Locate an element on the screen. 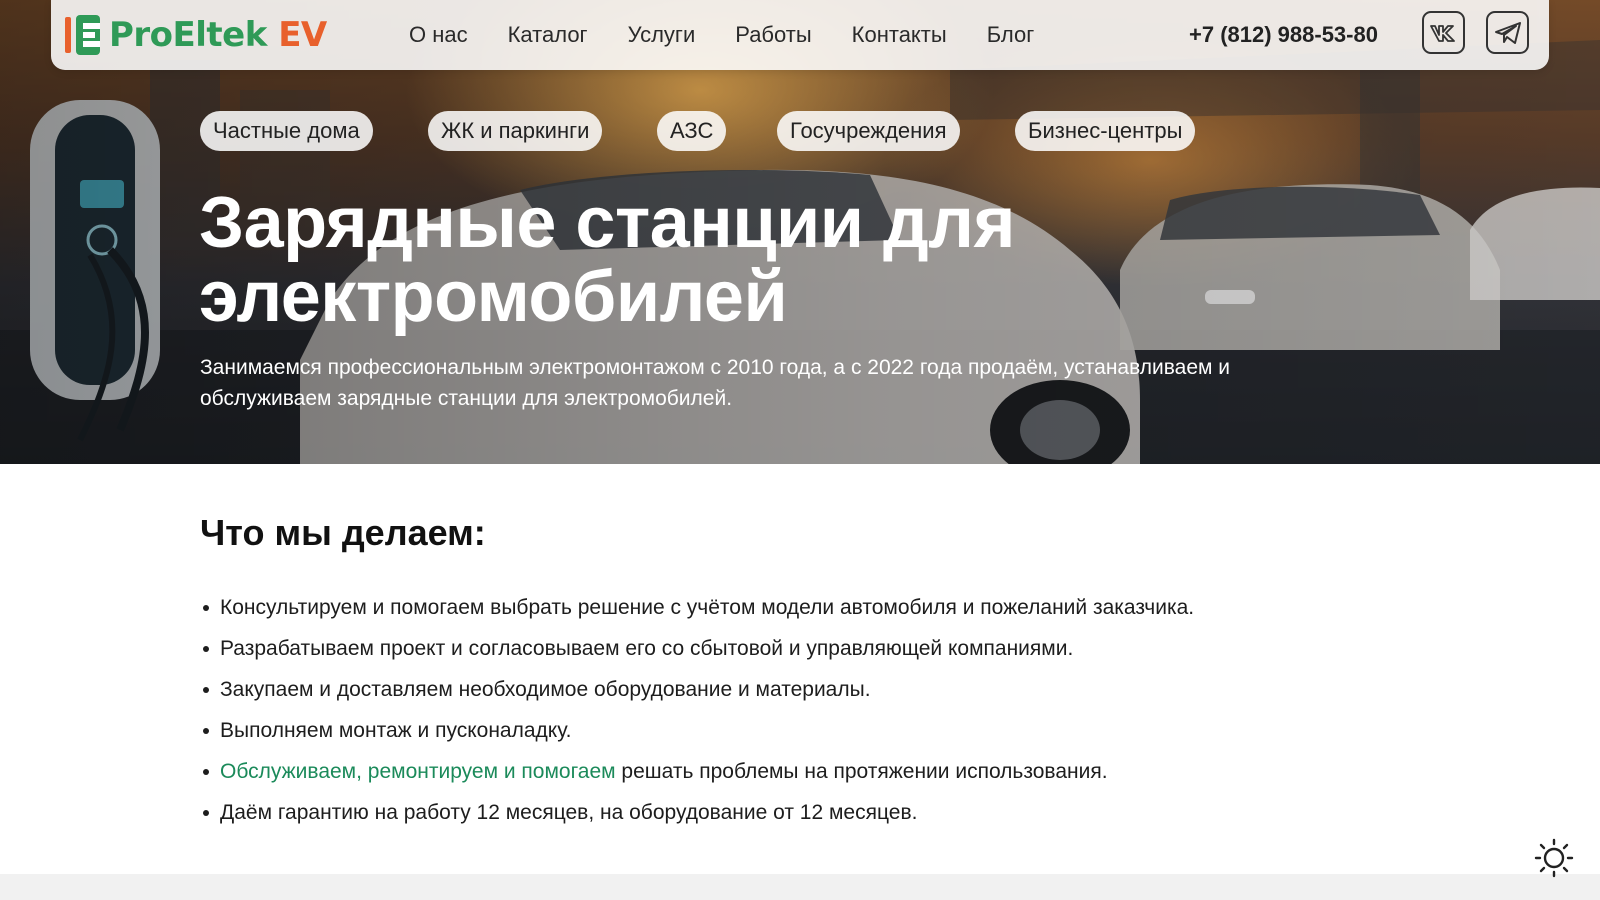 The image size is (1600, 900). page-title: Зарядные станции для электромобилей is located at coordinates (749, 260).